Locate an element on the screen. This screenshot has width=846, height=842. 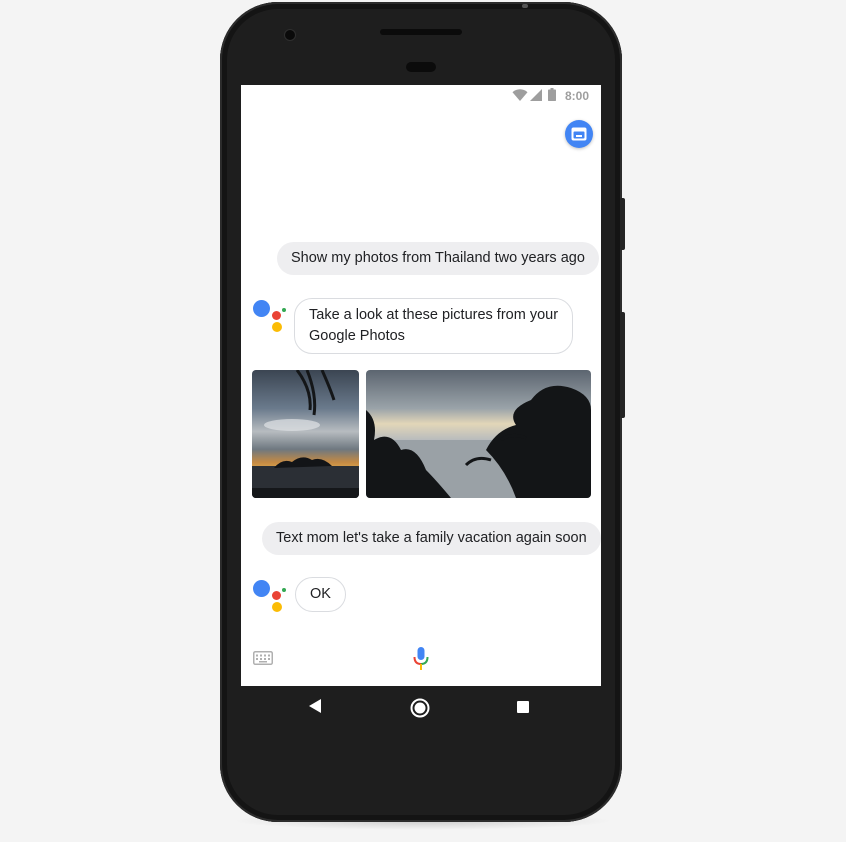
assistant-reply-line: Take a look at these pictures from your is located at coordinates (434, 315).